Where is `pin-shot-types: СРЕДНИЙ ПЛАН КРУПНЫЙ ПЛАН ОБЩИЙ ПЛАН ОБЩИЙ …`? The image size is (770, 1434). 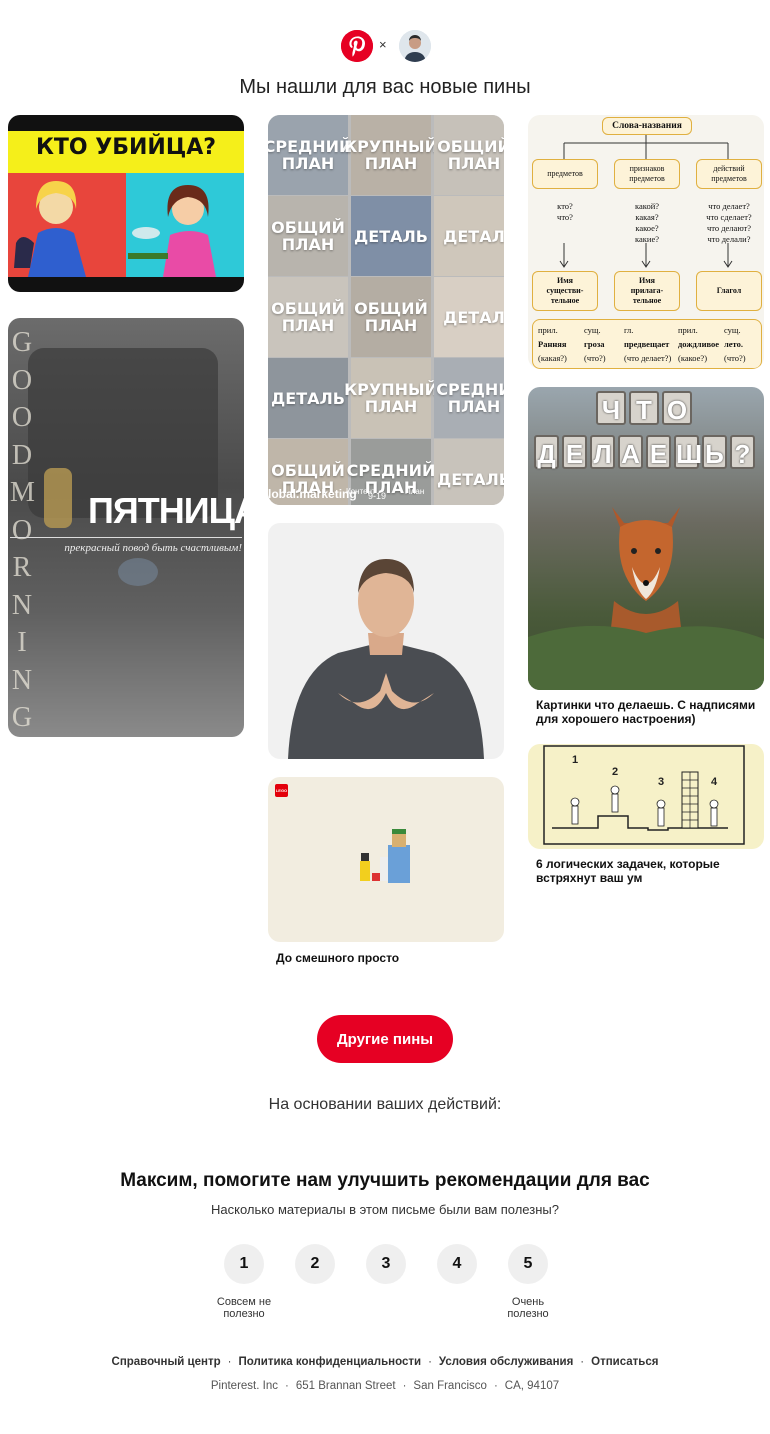 pin-shot-types: СРЕДНИЙ ПЛАН КРУПНЫЙ ПЛАН ОБЩИЙ ПЛАН ОБЩИЙ … is located at coordinates (386, 310).